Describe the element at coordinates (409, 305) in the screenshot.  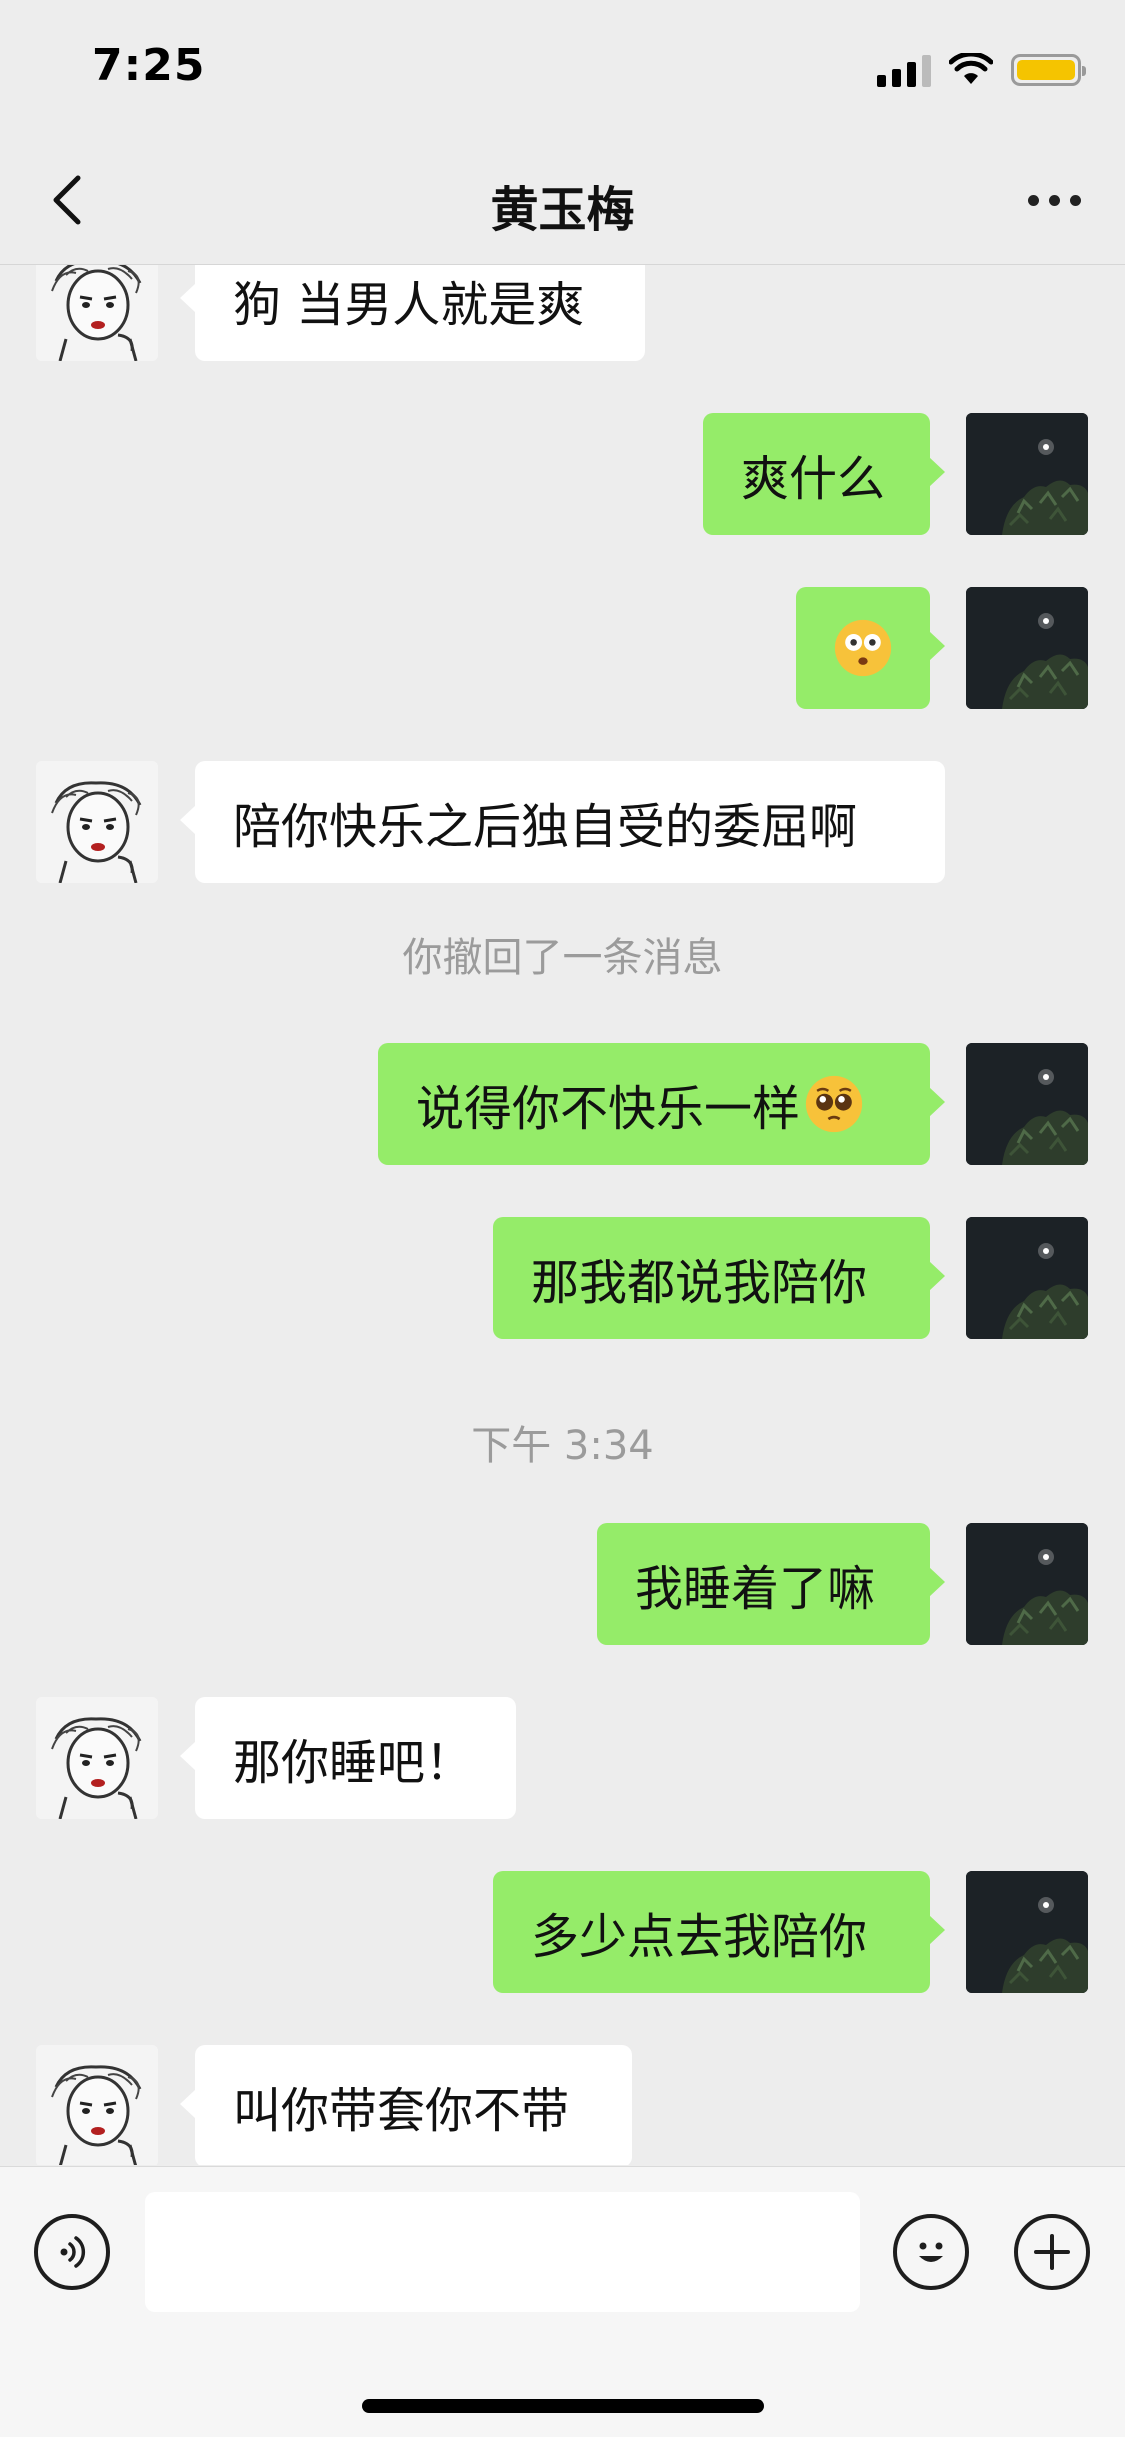
I see `message-text: 狗 当男人就是爽` at that location.